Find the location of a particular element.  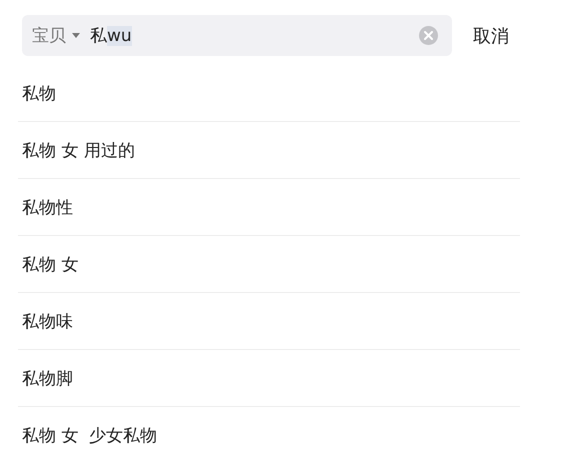

clear-icon is located at coordinates (428, 35).